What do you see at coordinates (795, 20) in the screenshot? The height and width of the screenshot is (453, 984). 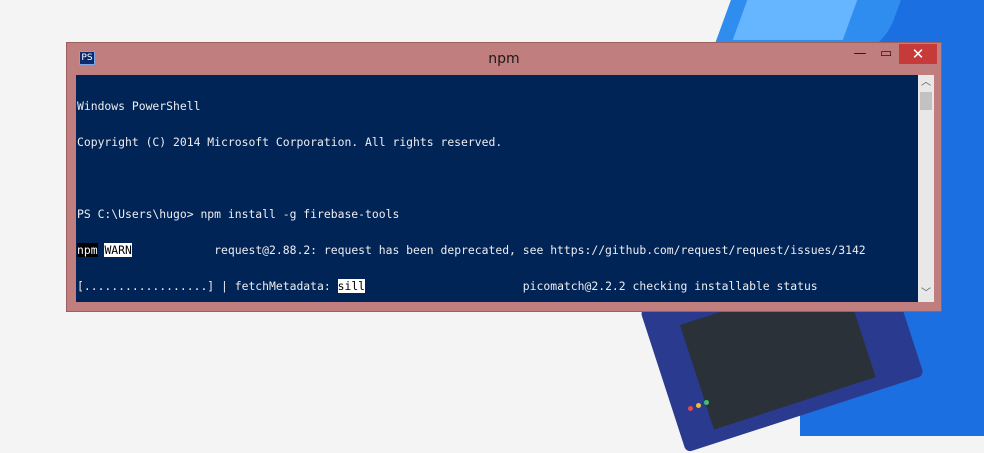 I see `background-device-screen` at bounding box center [795, 20].